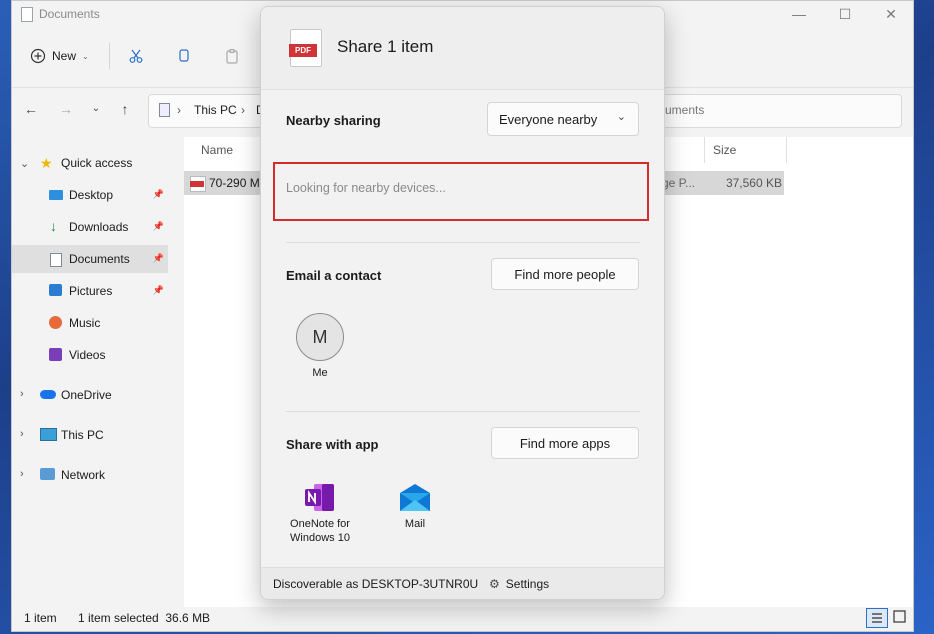 The image size is (934, 634). Describe the element at coordinates (55, 290) in the screenshot. I see `pictures-icon` at that location.